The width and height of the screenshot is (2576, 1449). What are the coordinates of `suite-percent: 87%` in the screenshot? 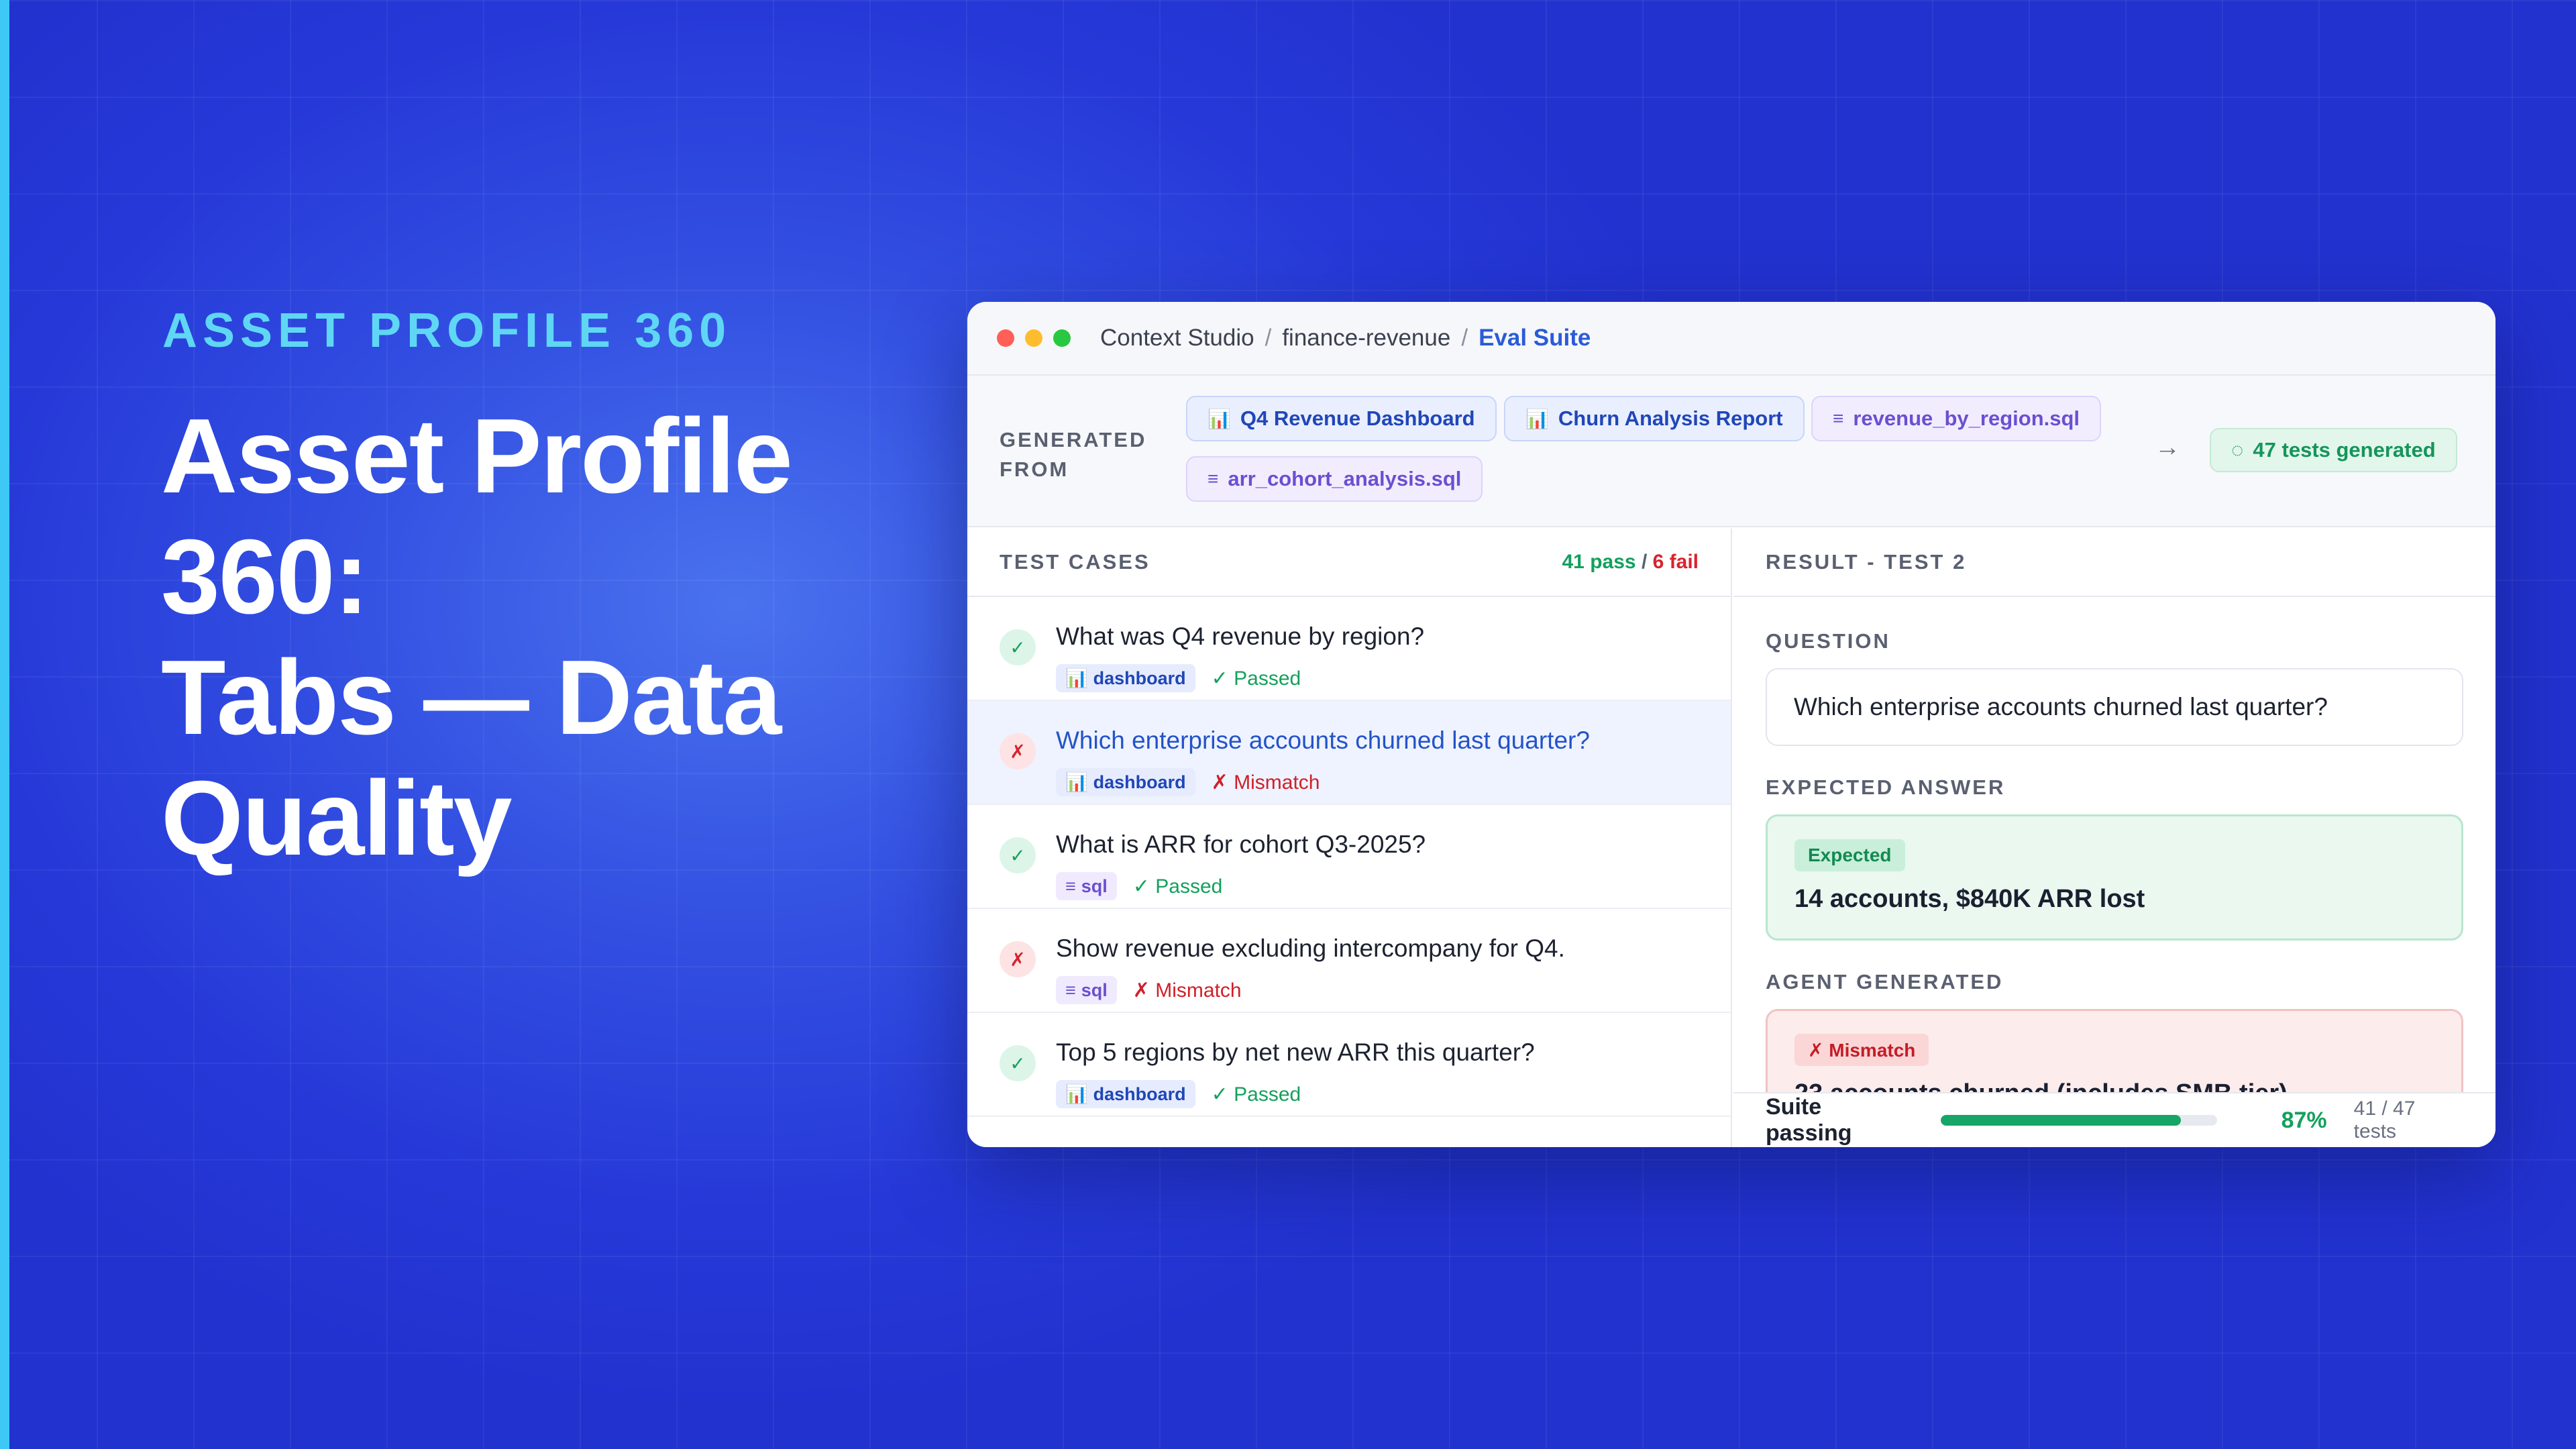 It's located at (2304, 1120).